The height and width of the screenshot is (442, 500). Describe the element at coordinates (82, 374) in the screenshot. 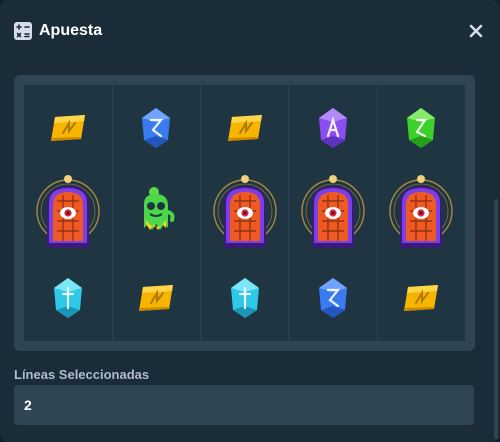

I see `lines-label: Líneas Seleccionadas` at that location.